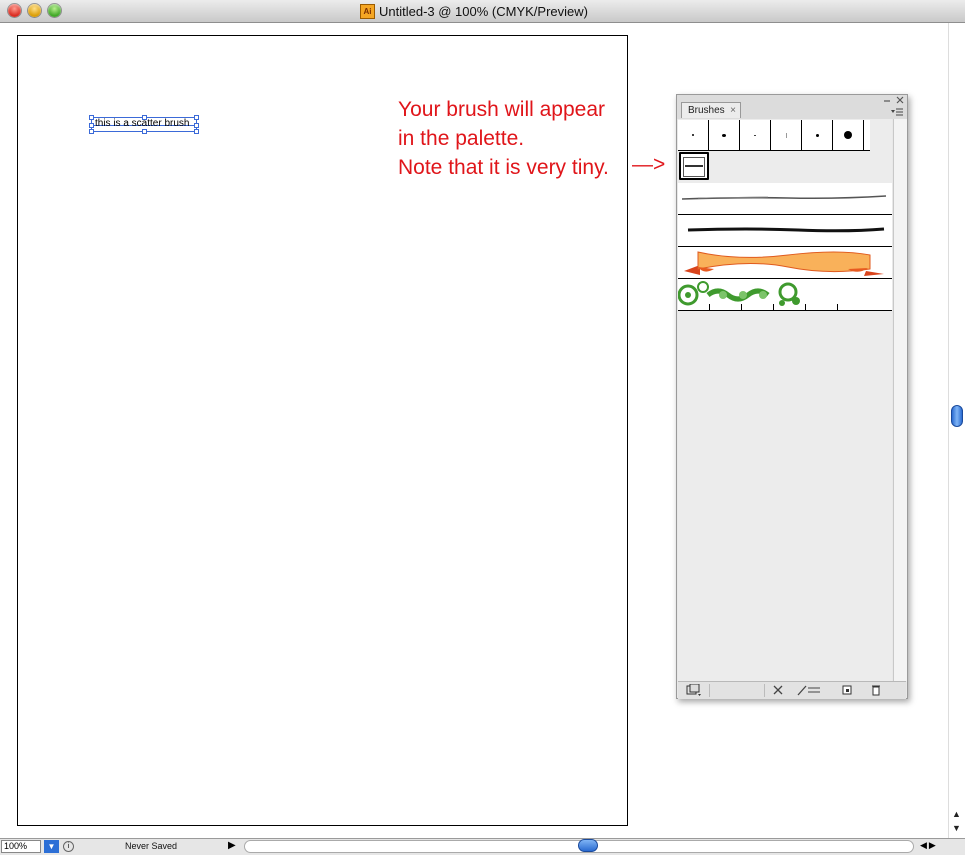 This screenshot has height=855, width=965. What do you see at coordinates (706, 110) in the screenshot?
I see `tab-brushes-label: Brushes` at bounding box center [706, 110].